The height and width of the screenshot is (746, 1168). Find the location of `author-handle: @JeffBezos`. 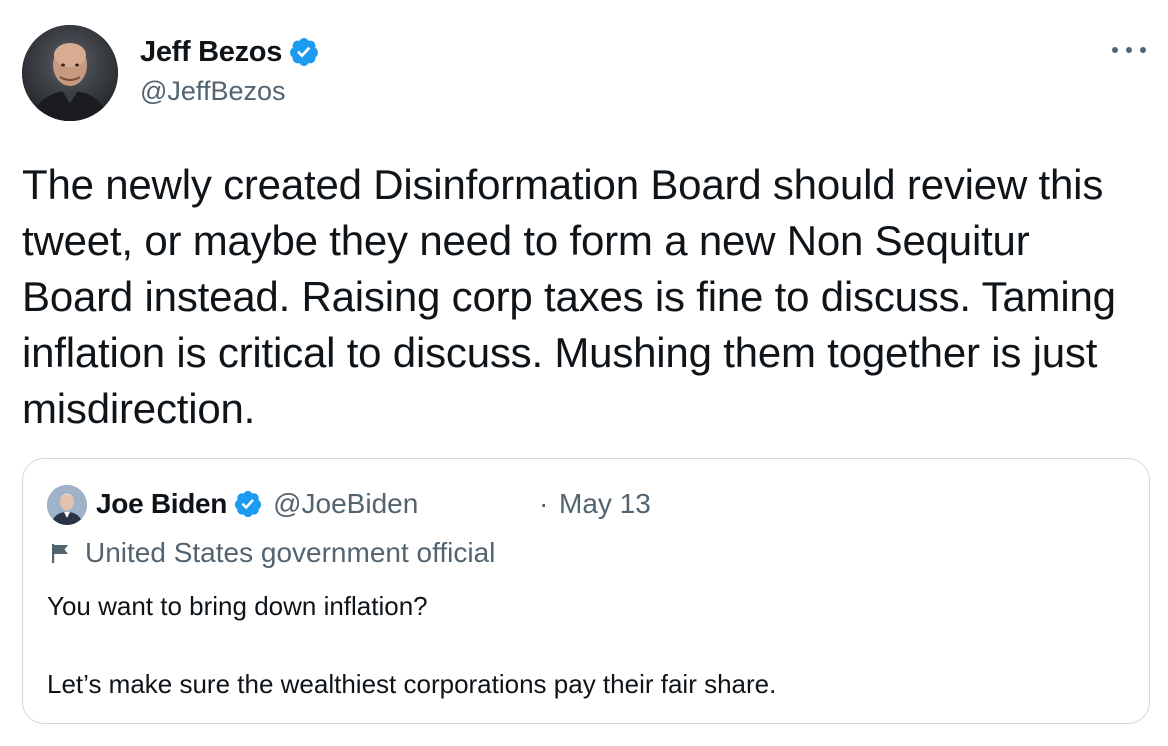

author-handle: @JeffBezos is located at coordinates (212, 91).